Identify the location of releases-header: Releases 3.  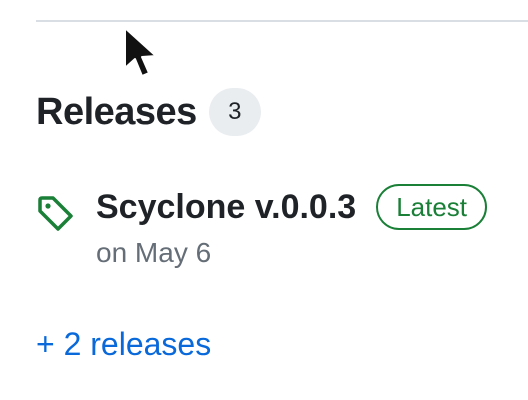
(148, 112).